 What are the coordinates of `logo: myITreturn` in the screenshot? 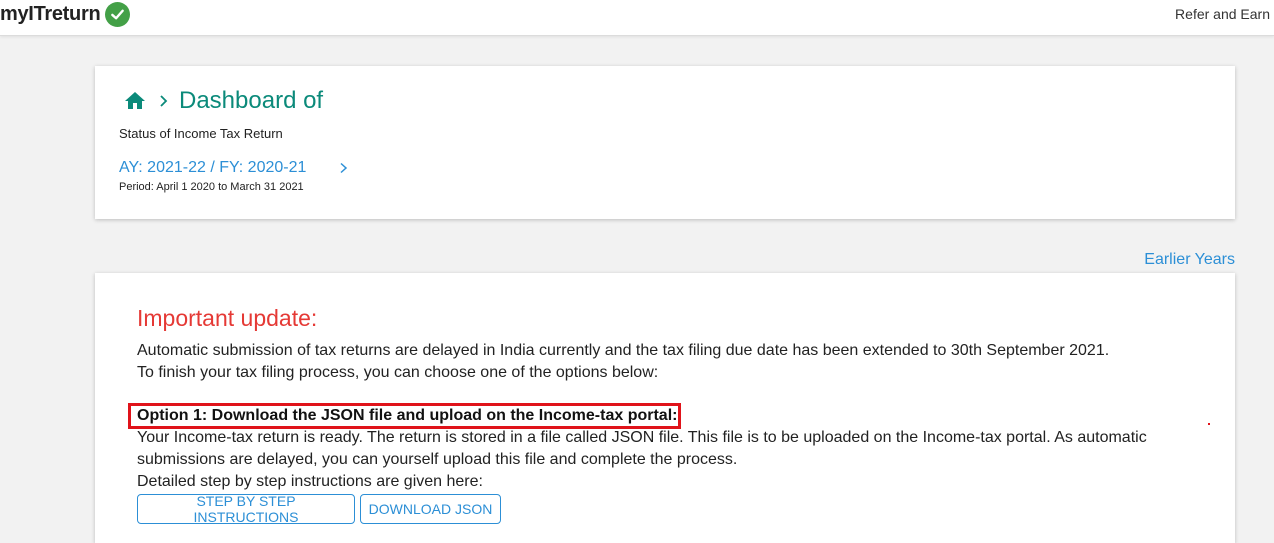 It's located at (65, 14).